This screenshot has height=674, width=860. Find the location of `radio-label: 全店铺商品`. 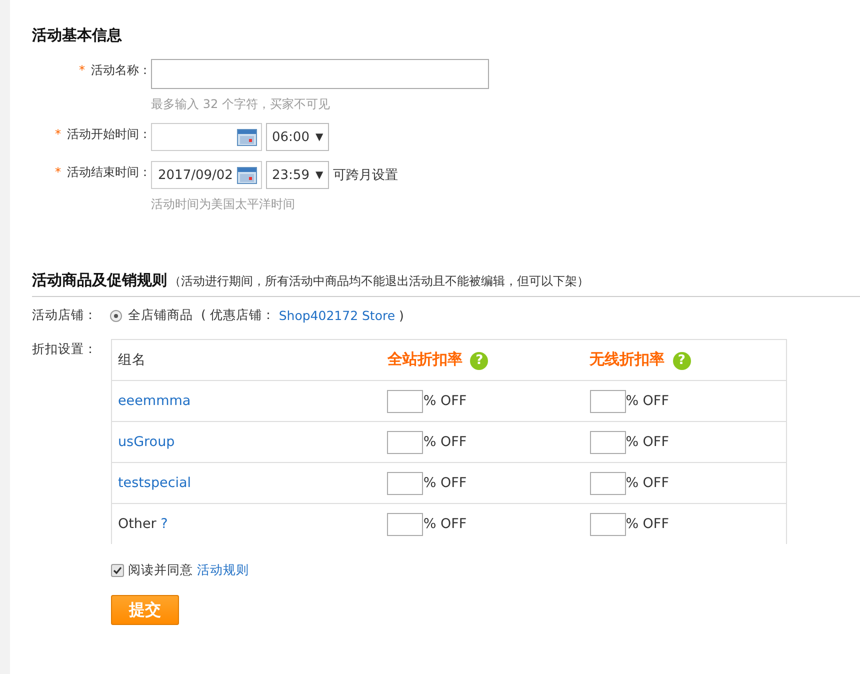

radio-label: 全店铺商品 is located at coordinates (160, 315).